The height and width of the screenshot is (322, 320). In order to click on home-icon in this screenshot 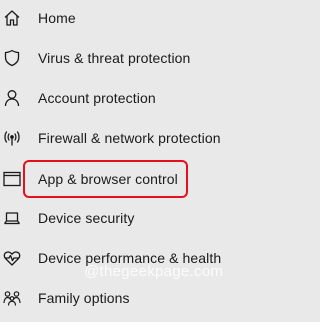, I will do `click(12, 18)`.